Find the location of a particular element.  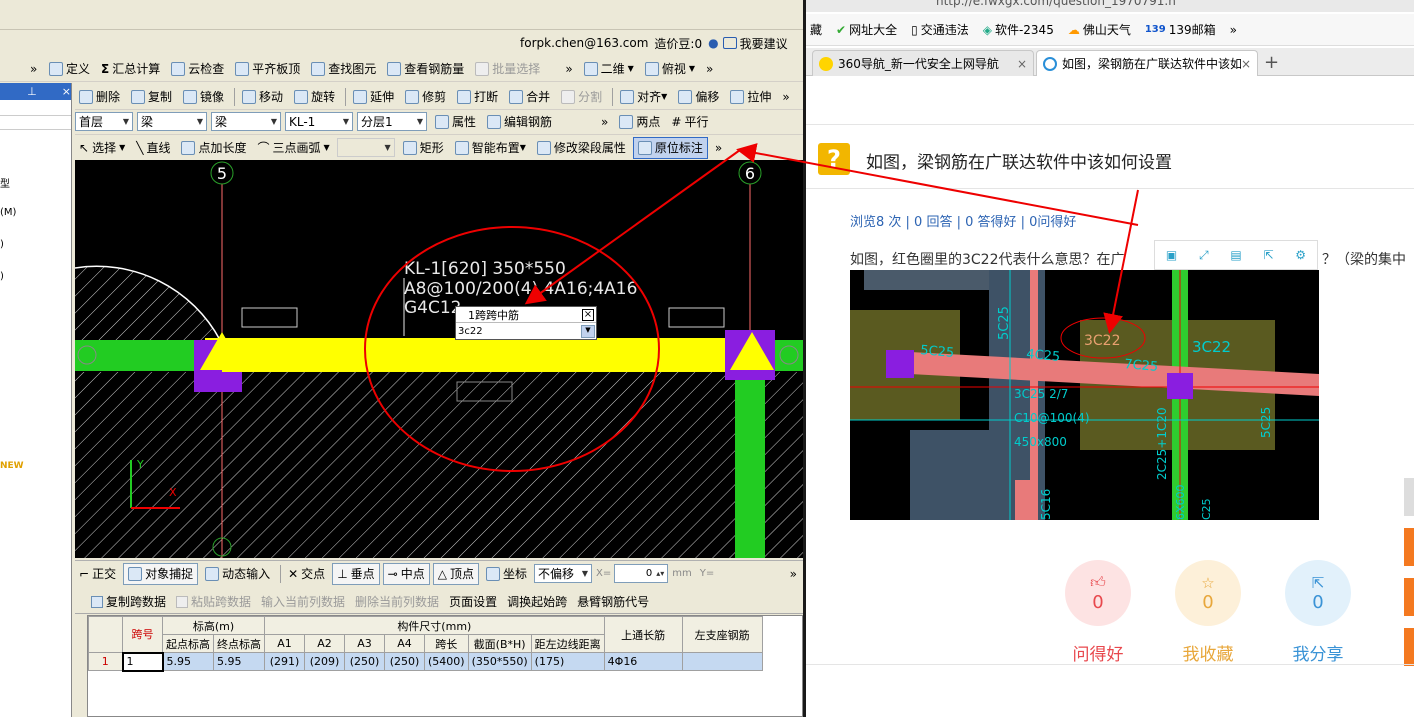

pin-icon: ⊥ is located at coordinates (32, 91).